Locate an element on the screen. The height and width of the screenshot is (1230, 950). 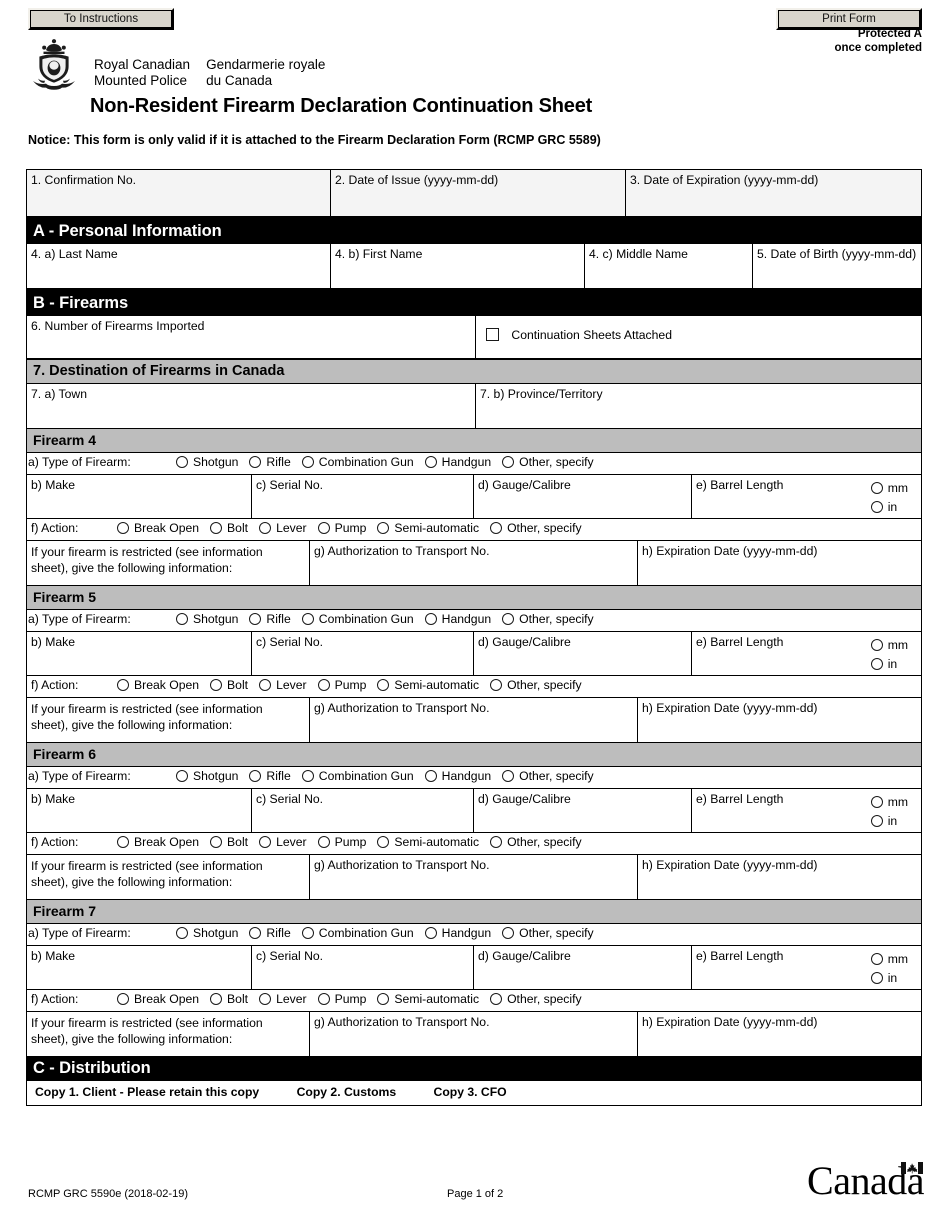
field-date-of-issue: 2. Date of Issue (yyyy-mm-dd) is located at coordinates (478, 193).